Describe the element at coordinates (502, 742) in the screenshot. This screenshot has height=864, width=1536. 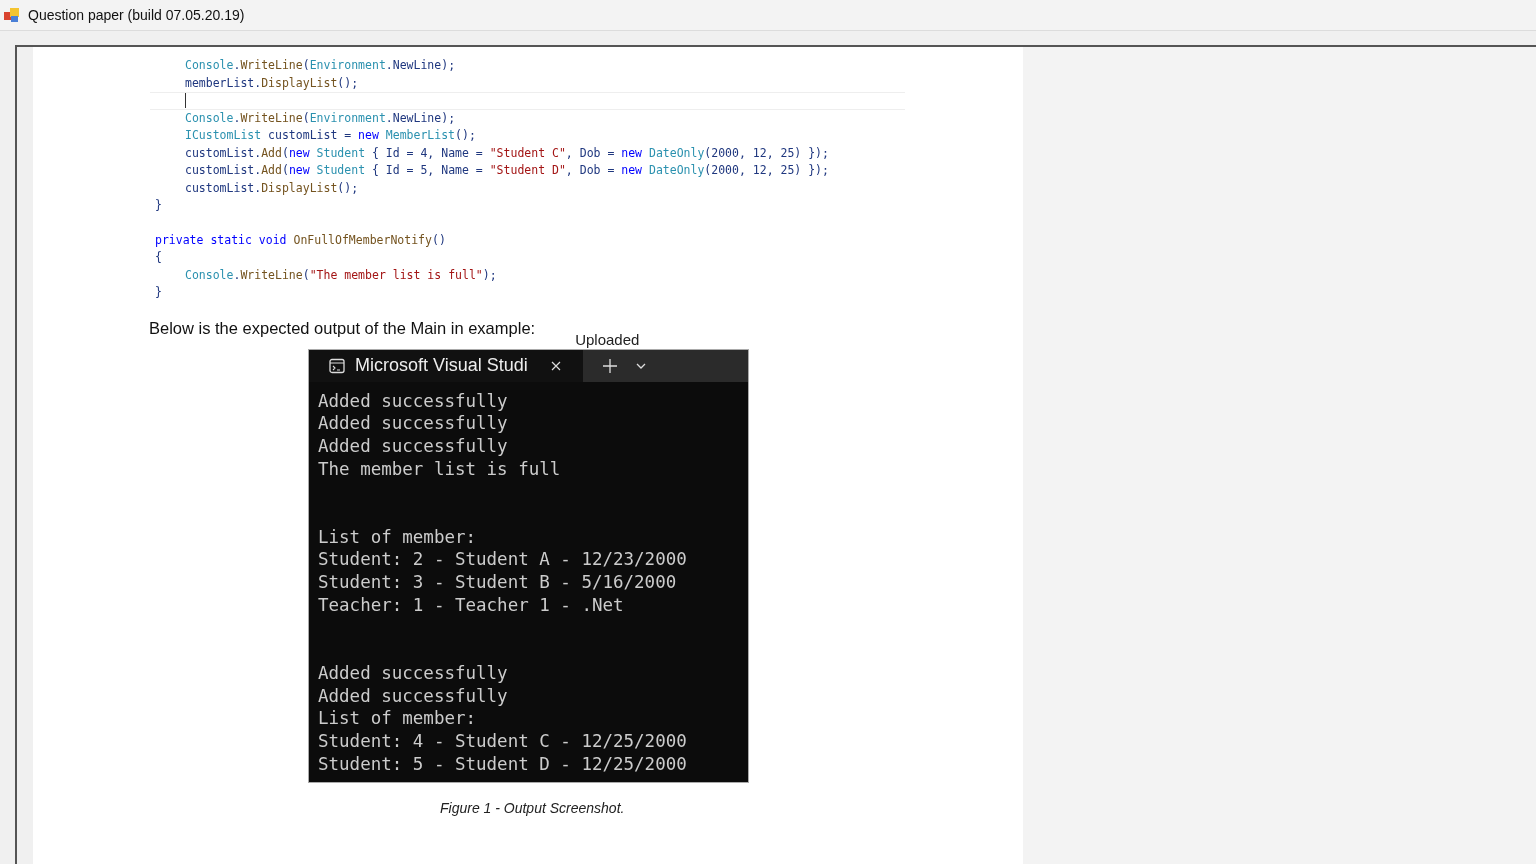
I see `output-line: Student: 4 - Student C - 12/25/2000` at that location.